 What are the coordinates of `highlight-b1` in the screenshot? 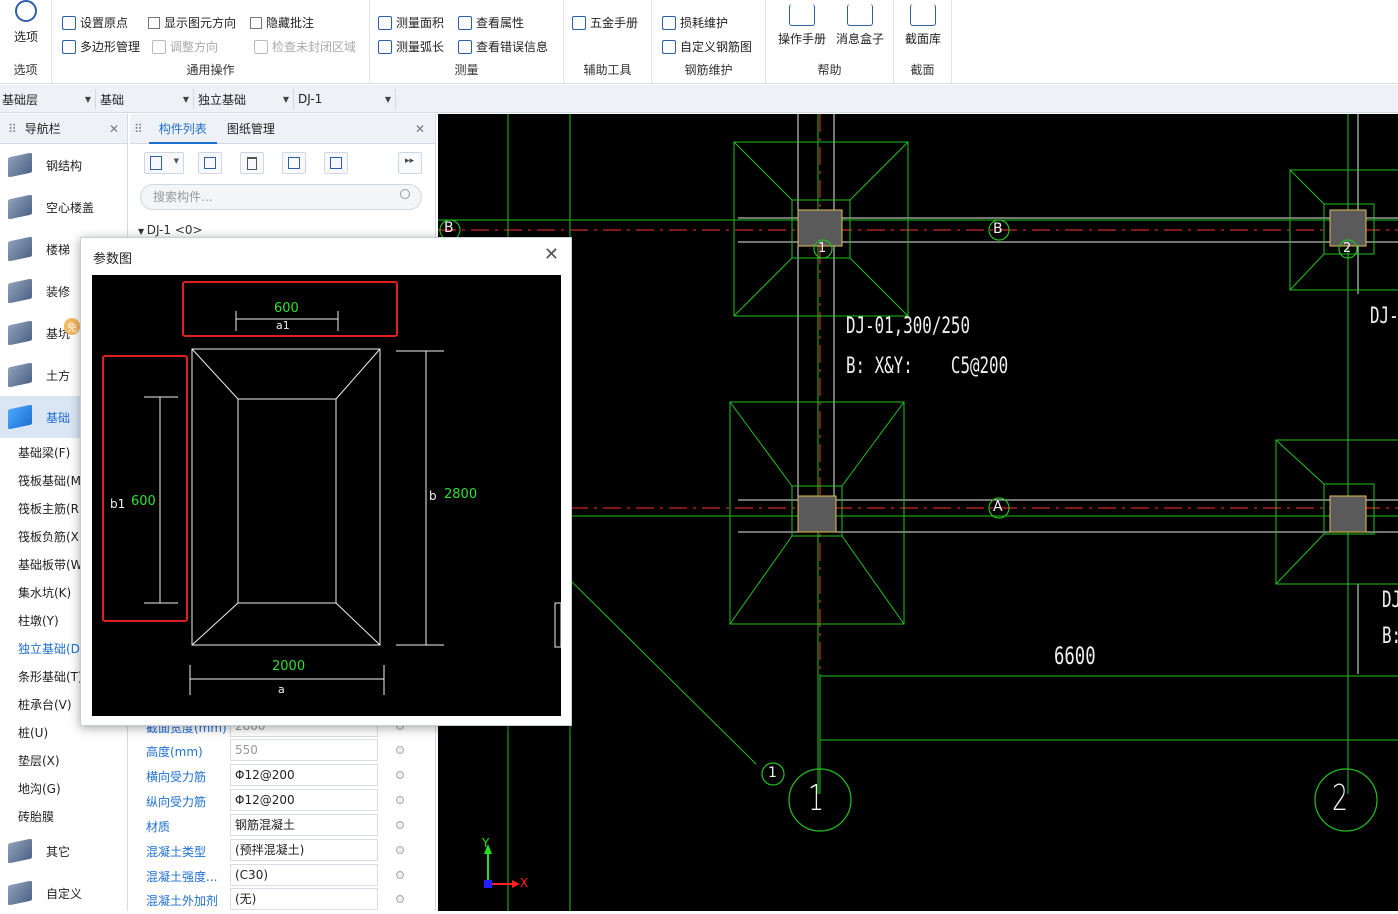 It's located at (145, 488).